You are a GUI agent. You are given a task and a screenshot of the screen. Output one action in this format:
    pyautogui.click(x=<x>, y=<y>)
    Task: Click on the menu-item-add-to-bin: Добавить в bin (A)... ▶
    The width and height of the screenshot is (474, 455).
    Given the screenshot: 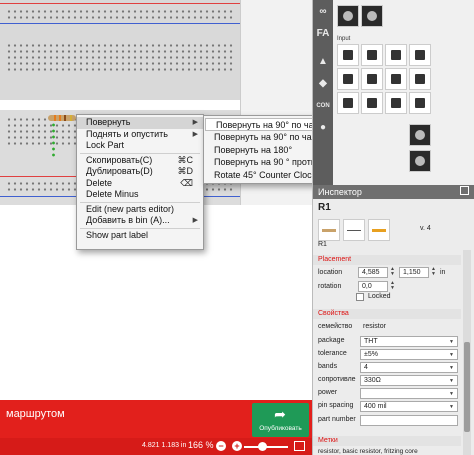 What is the action you would take?
    pyautogui.click(x=140, y=221)
    